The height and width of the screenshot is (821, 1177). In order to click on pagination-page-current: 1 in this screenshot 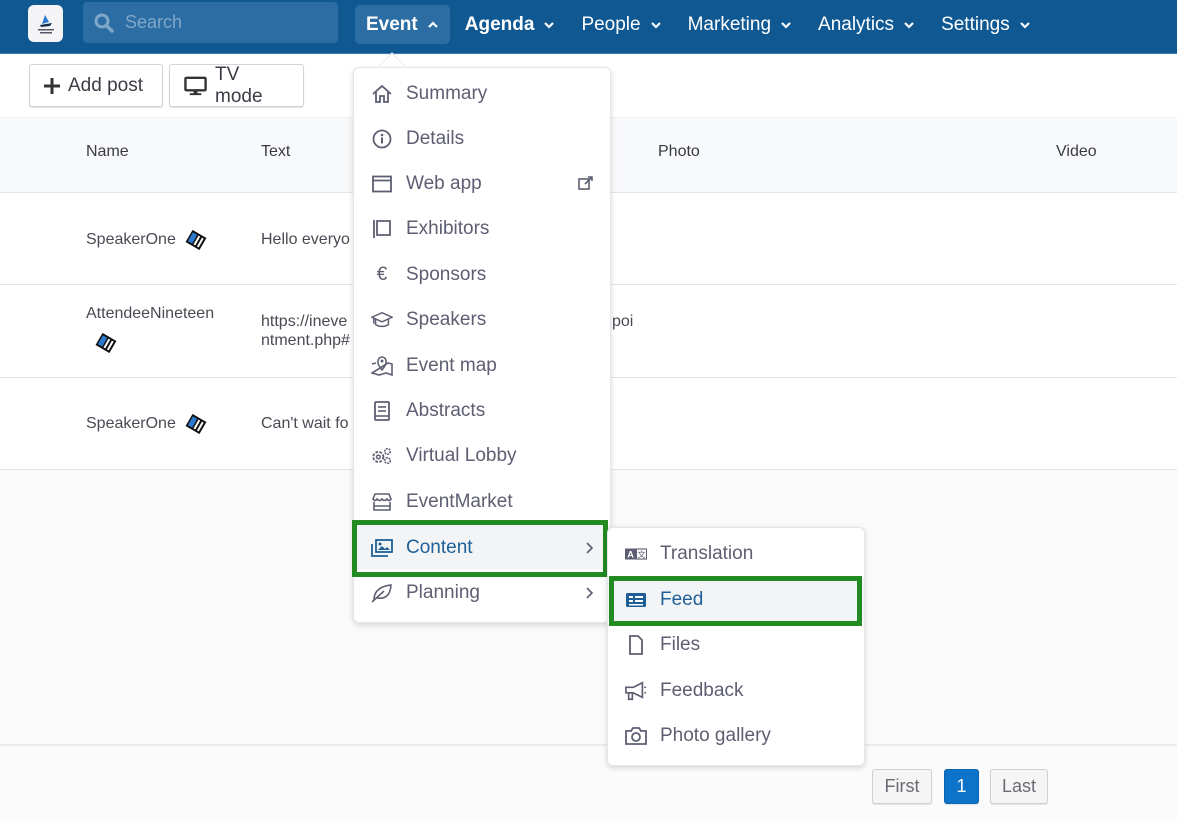, I will do `click(961, 786)`.